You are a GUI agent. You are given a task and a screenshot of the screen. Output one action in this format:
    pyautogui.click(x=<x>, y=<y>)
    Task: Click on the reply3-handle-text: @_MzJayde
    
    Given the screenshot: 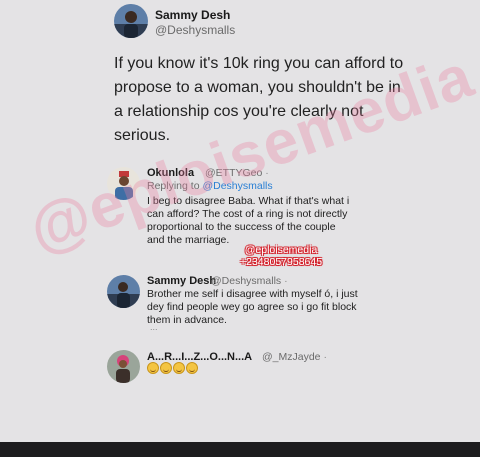 What is the action you would take?
    pyautogui.click(x=291, y=357)
    